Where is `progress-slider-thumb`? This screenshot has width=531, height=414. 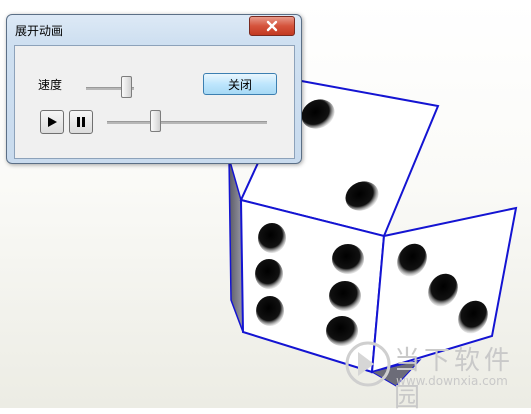
progress-slider-thumb is located at coordinates (155, 121).